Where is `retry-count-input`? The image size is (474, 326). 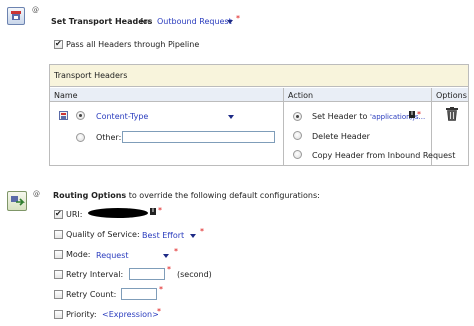
retry-count-input is located at coordinates (139, 294).